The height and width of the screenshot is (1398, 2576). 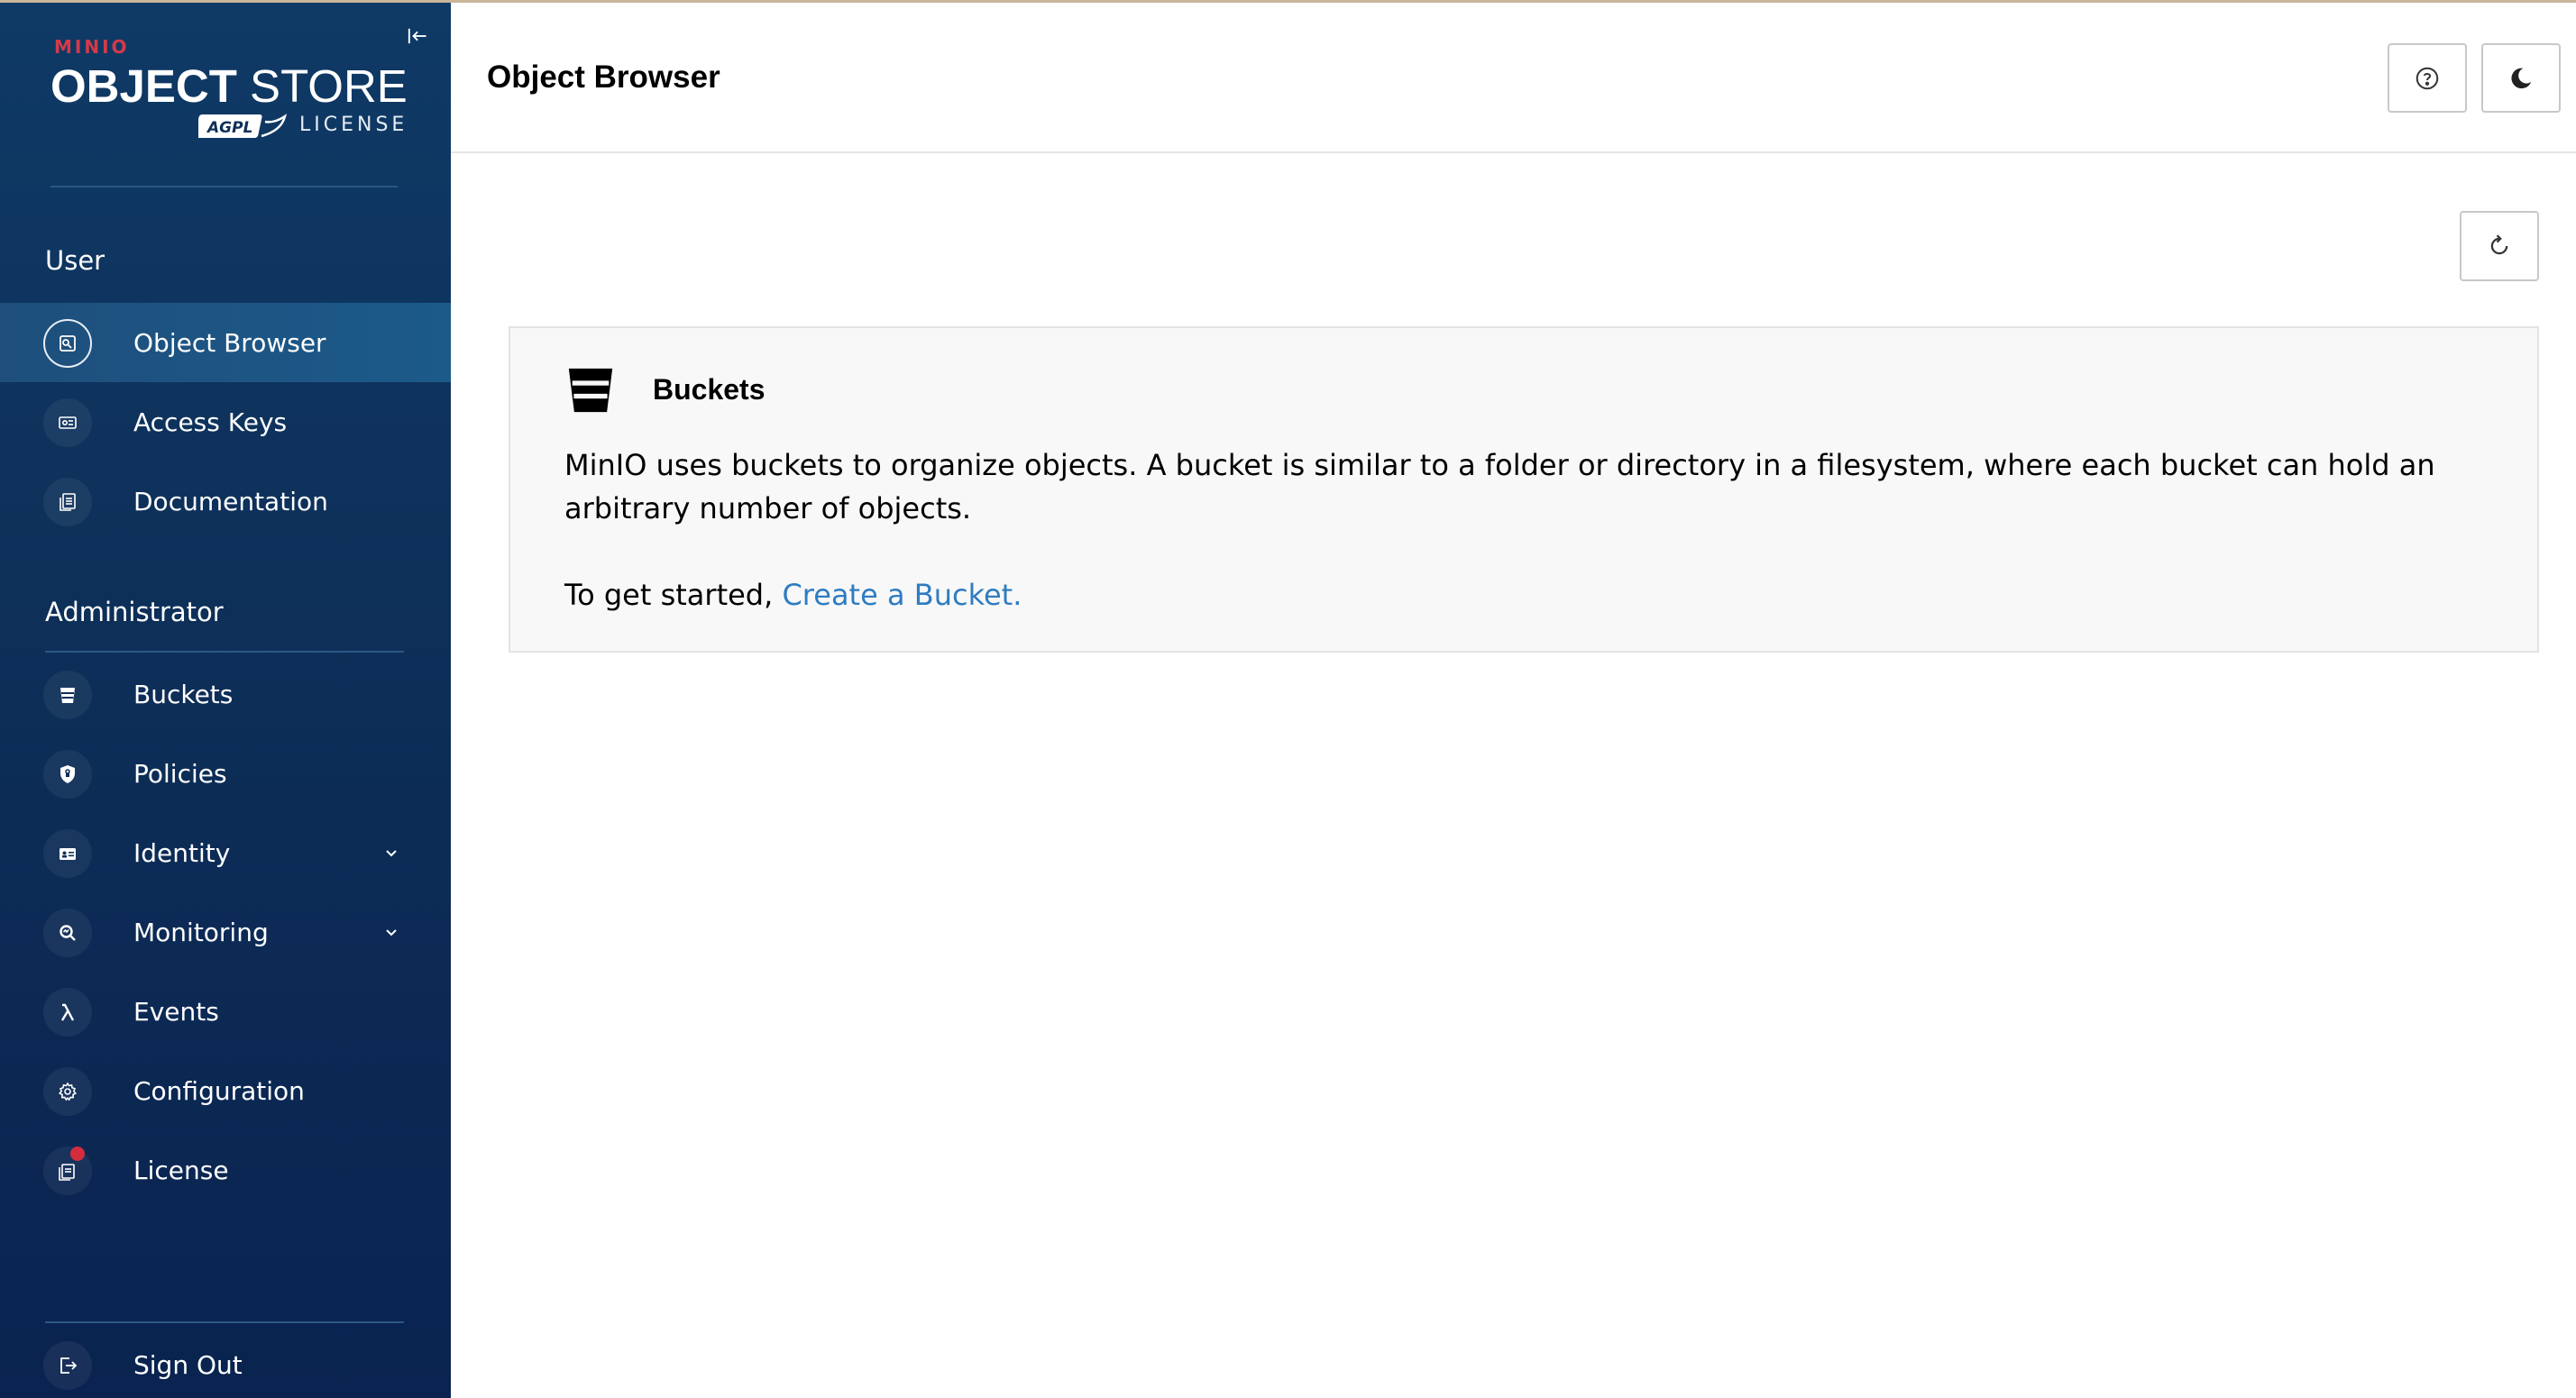 I want to click on section-label-administrator: Administrator, so click(x=134, y=612).